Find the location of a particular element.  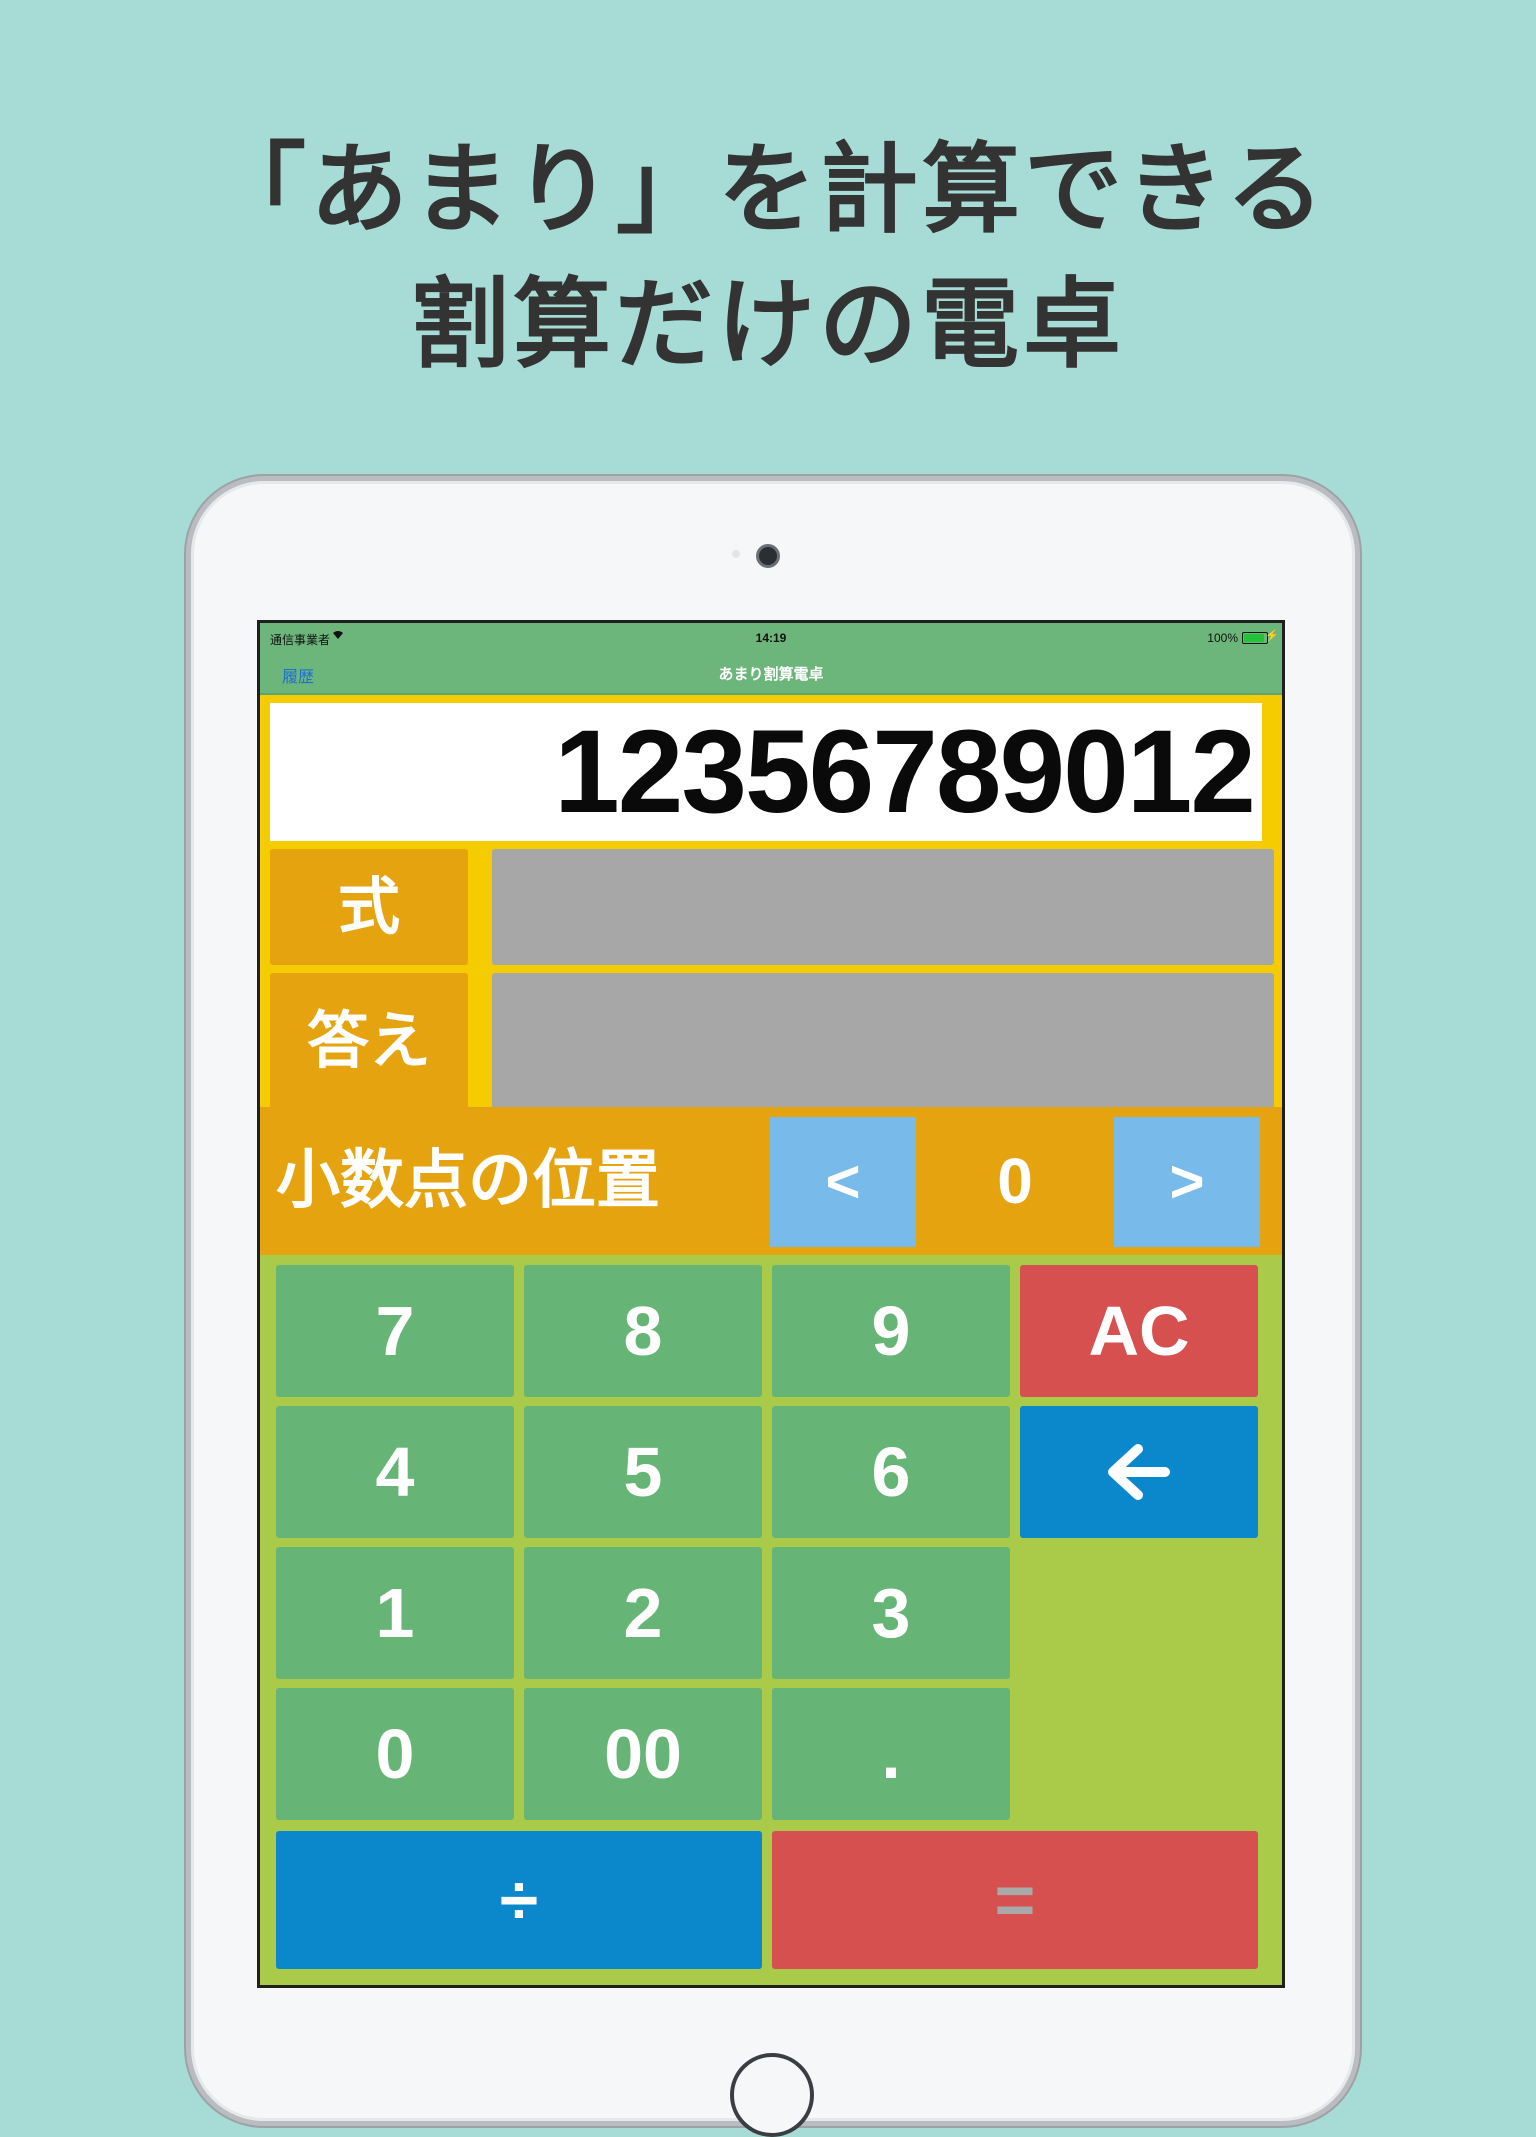

decimal-position-value: 0 is located at coordinates (1015, 1181).